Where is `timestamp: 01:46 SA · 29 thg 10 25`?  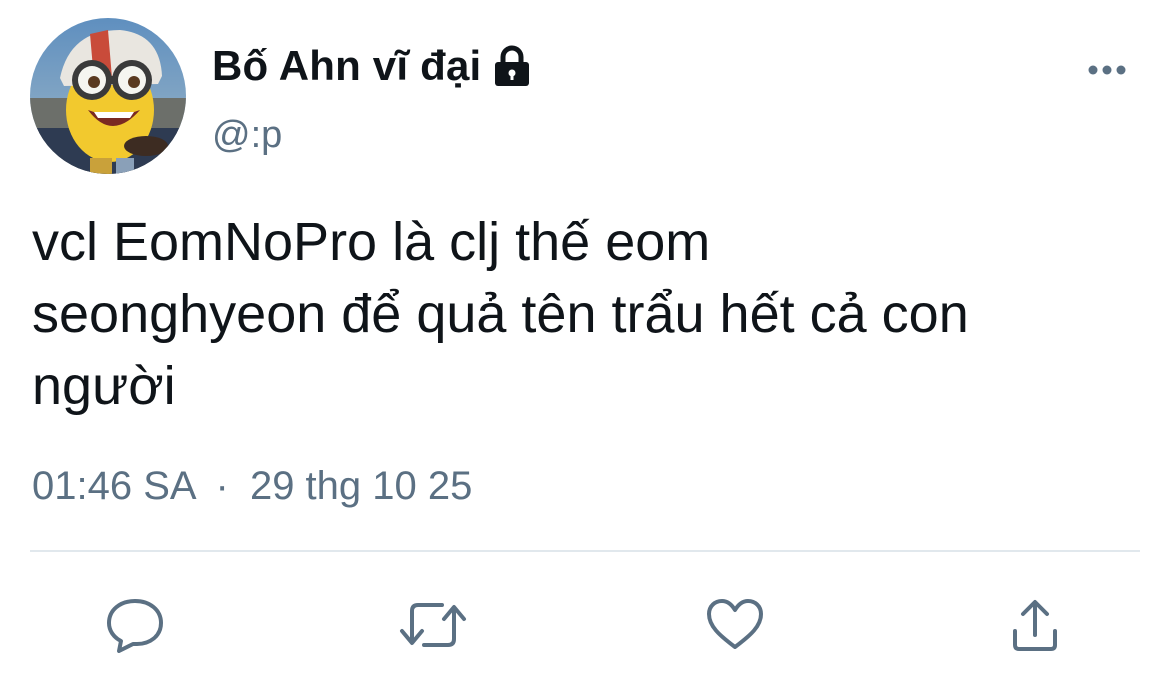 timestamp: 01:46 SA · 29 thg 10 25 is located at coordinates (252, 486).